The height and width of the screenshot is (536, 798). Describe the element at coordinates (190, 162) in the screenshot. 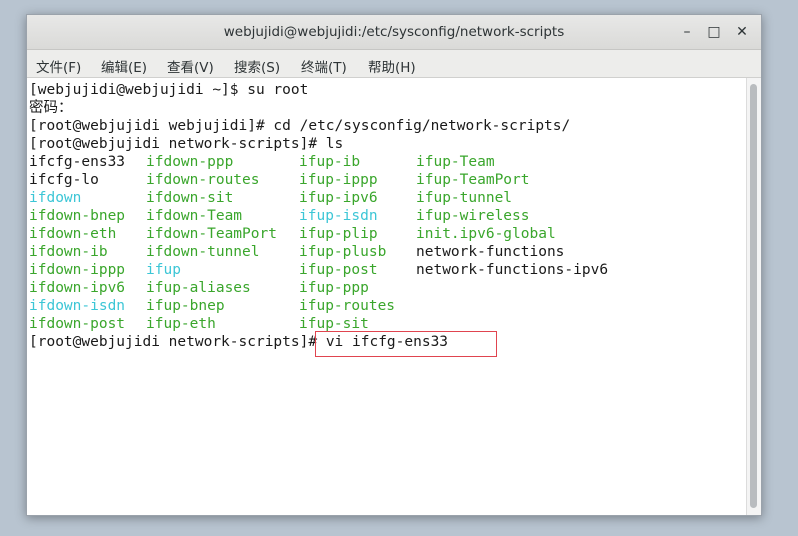

I see `ls-entry: ifdown-ppp` at that location.